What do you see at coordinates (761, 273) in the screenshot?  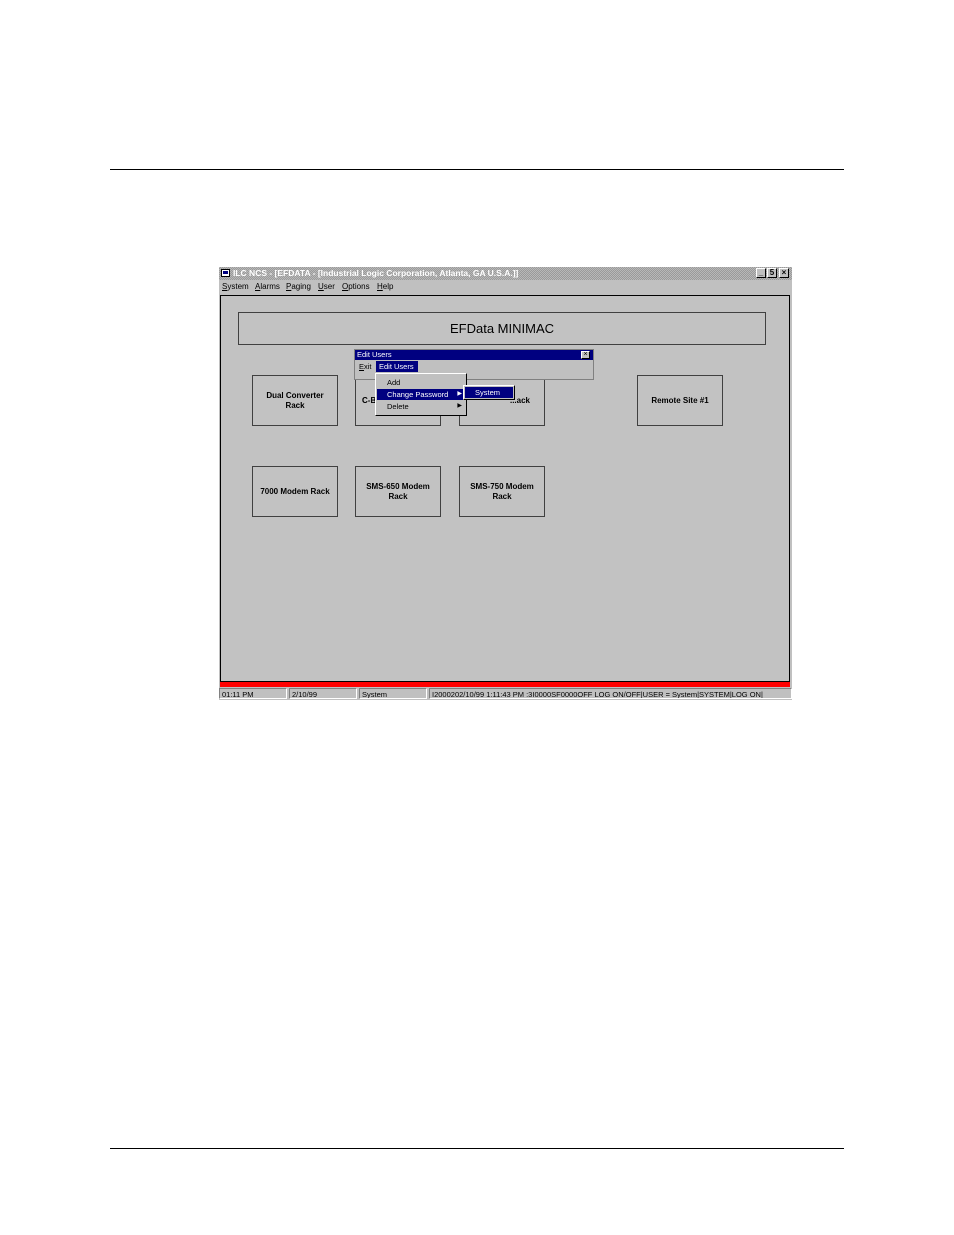 I see `minimize-button: _` at bounding box center [761, 273].